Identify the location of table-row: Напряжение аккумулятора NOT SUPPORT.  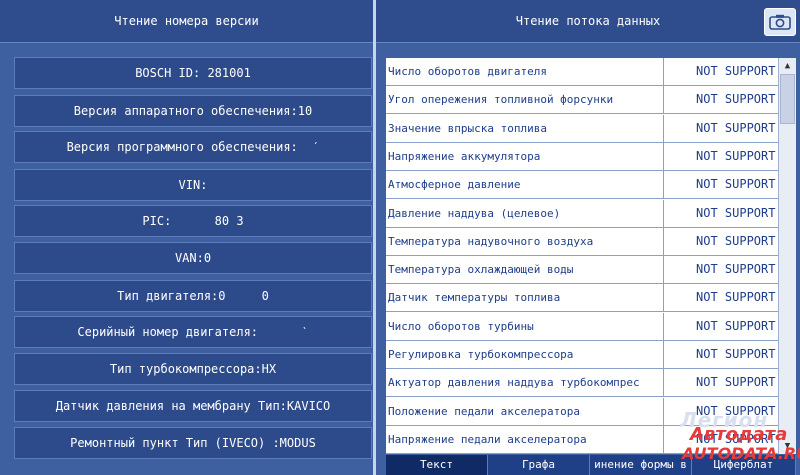
(582, 156).